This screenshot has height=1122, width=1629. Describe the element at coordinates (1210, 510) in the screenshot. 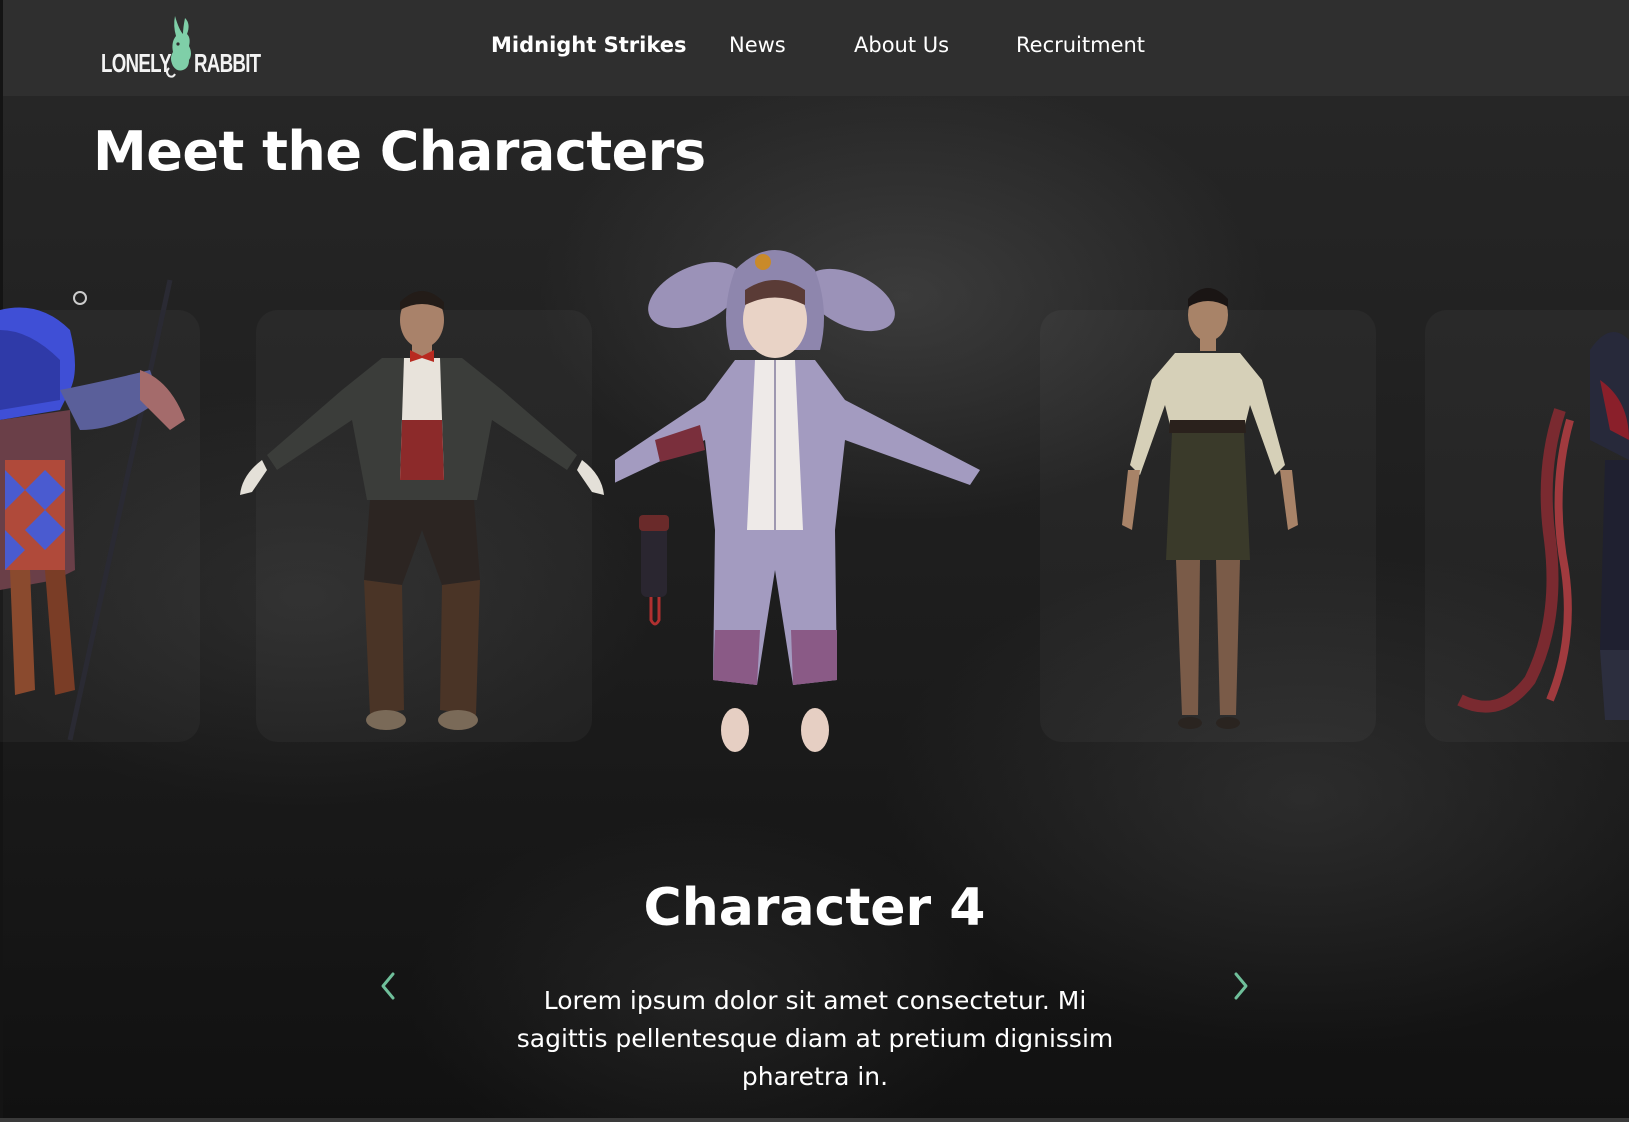

I see `character-figure-secretary` at that location.